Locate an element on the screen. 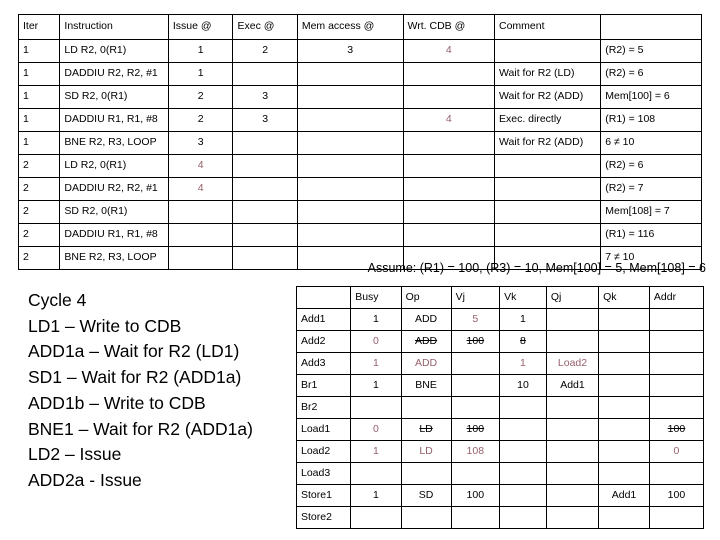  cell-issue: 1 is located at coordinates (200, 51).